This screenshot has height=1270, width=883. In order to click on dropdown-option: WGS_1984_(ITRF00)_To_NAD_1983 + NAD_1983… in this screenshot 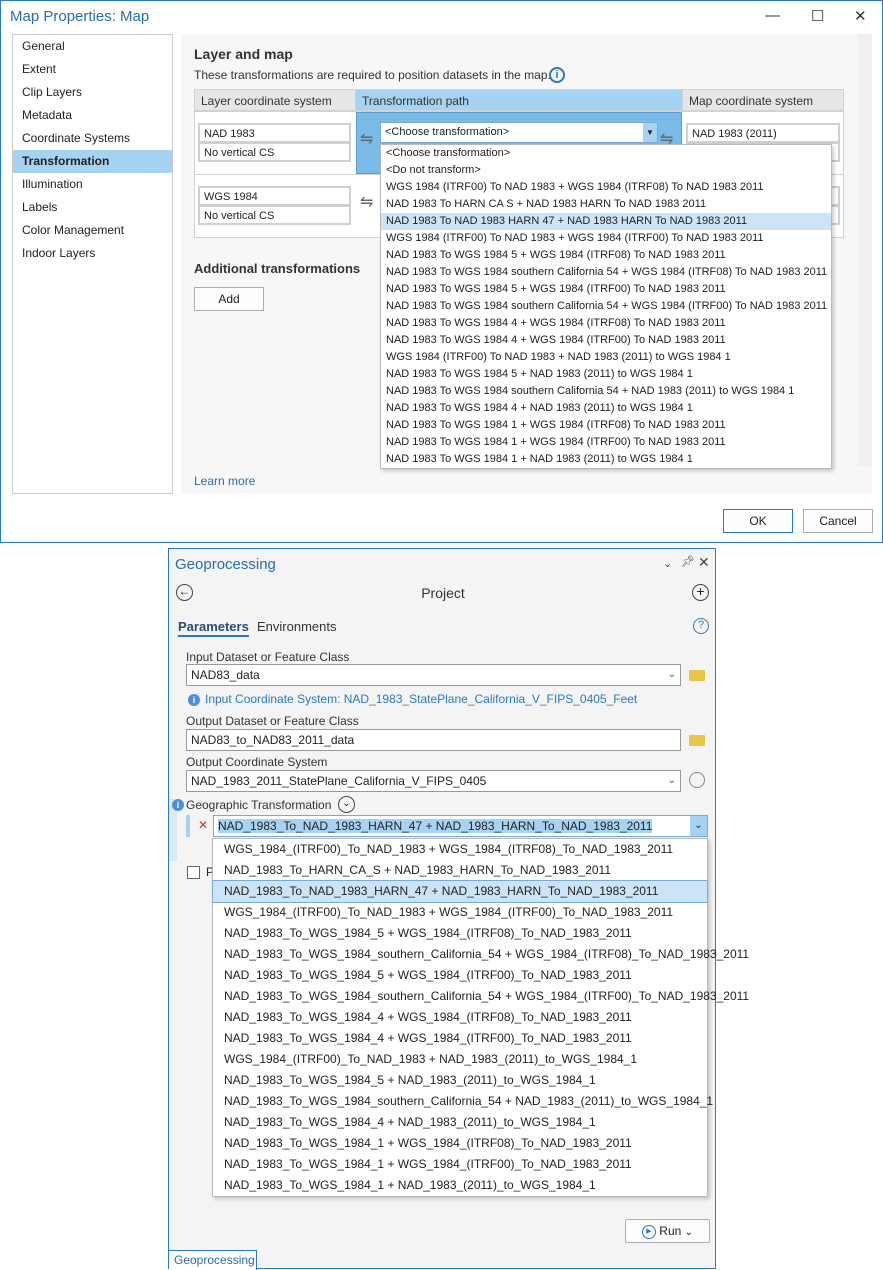, I will do `click(460, 1059)`.